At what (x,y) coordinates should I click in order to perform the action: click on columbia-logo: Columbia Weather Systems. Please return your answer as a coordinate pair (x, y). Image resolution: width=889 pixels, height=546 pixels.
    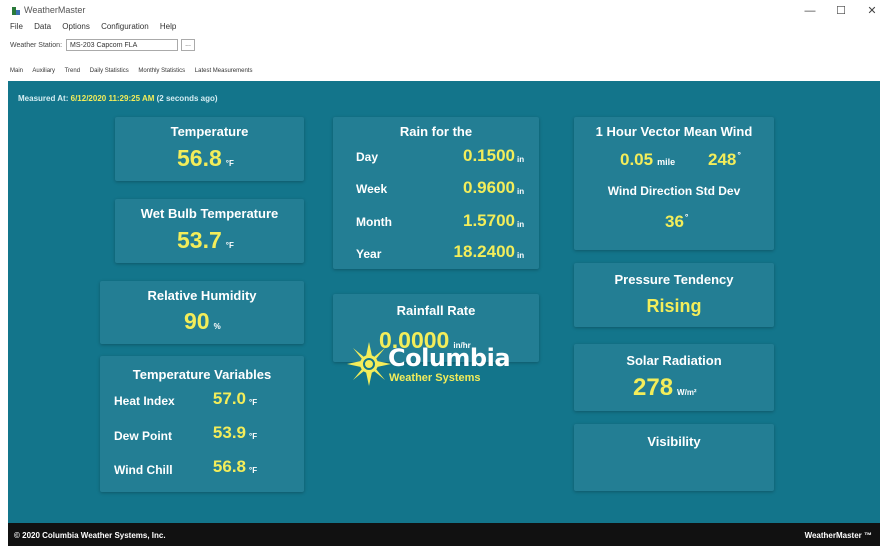
    Looking at the image, I should click on (430, 365).